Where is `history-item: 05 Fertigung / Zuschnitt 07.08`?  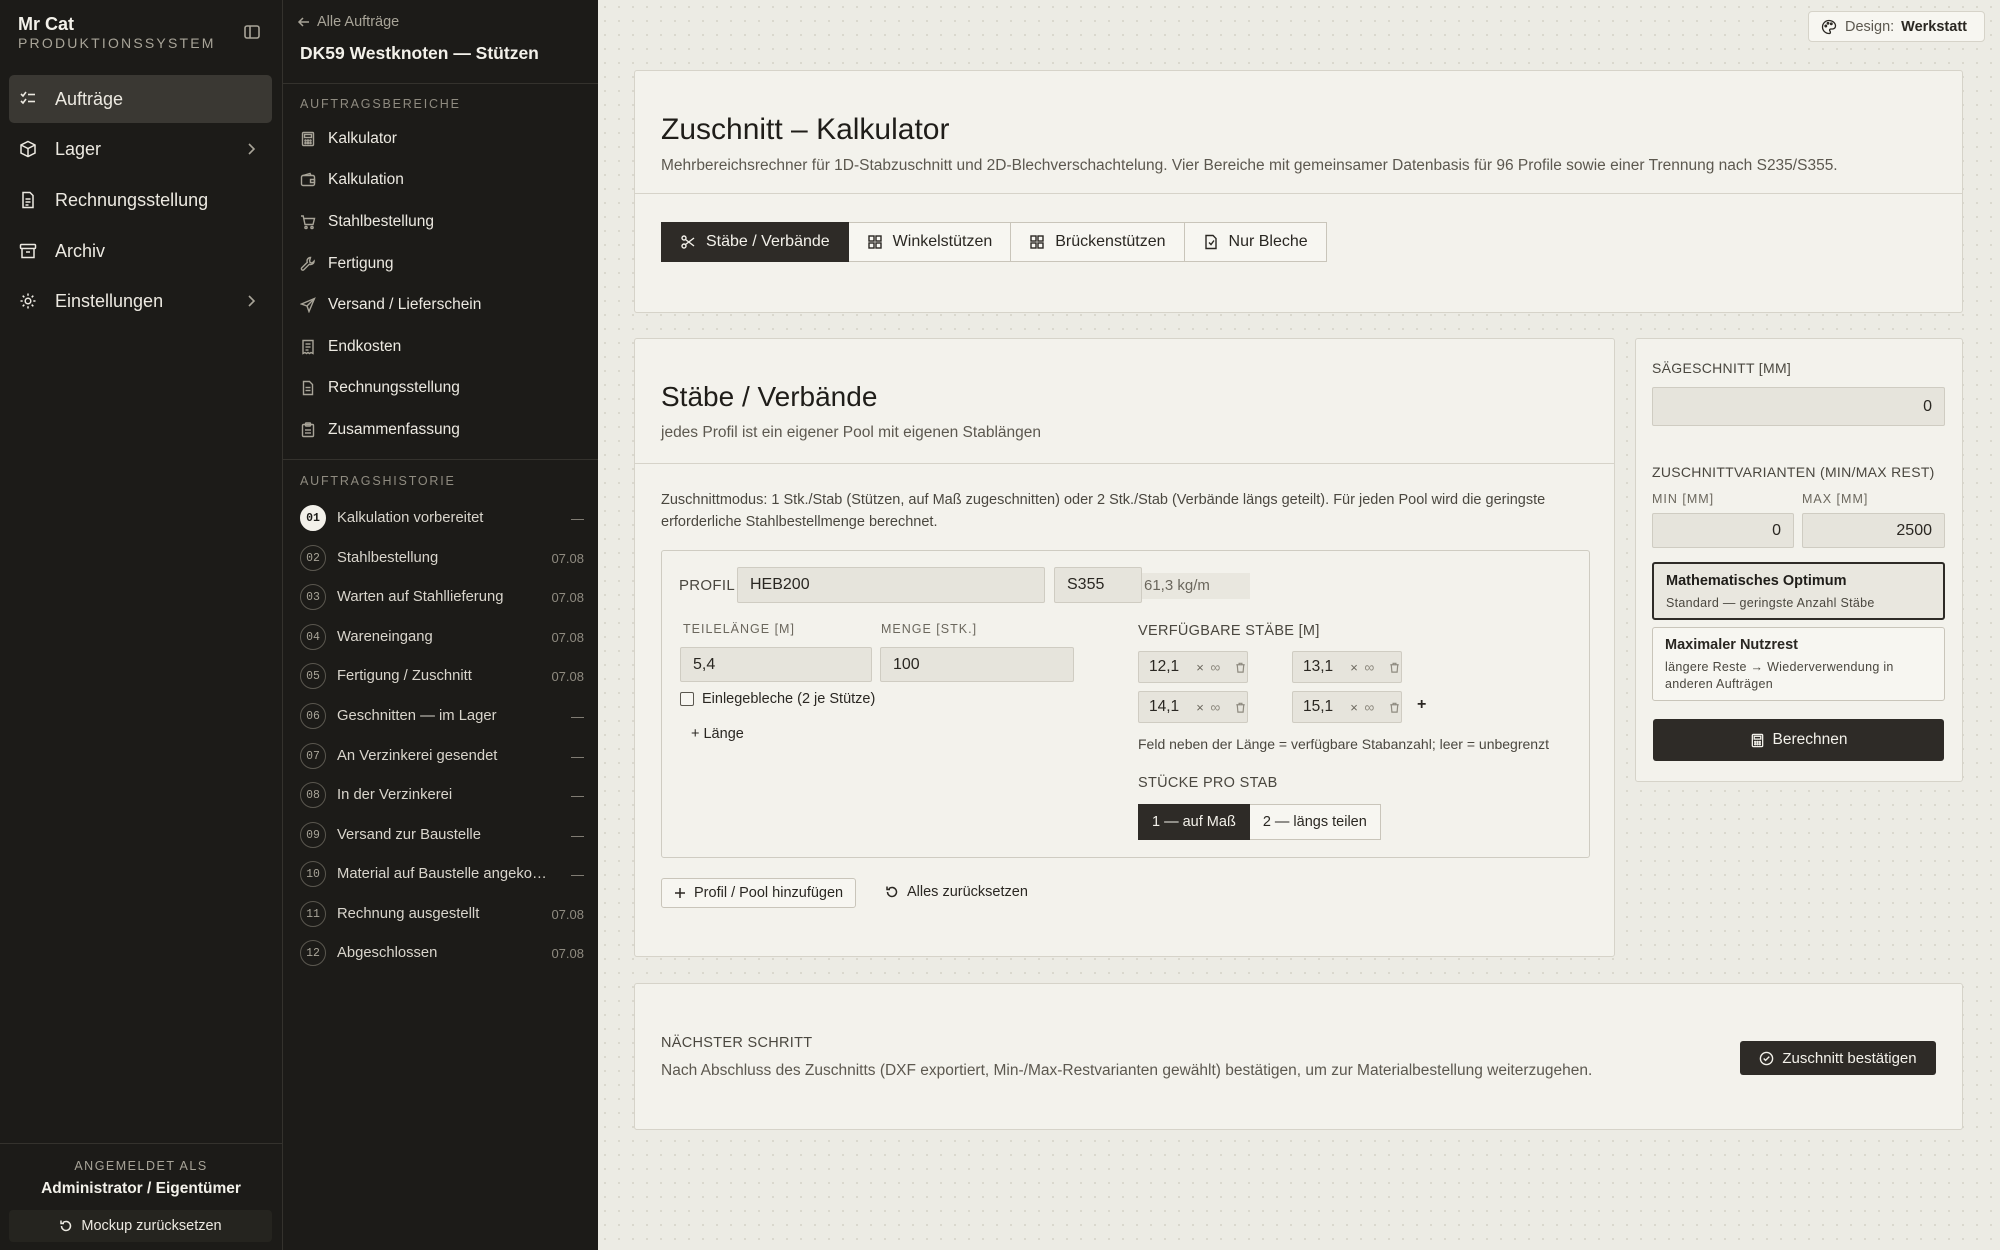 history-item: 05 Fertigung / Zuschnitt 07.08 is located at coordinates (442, 676).